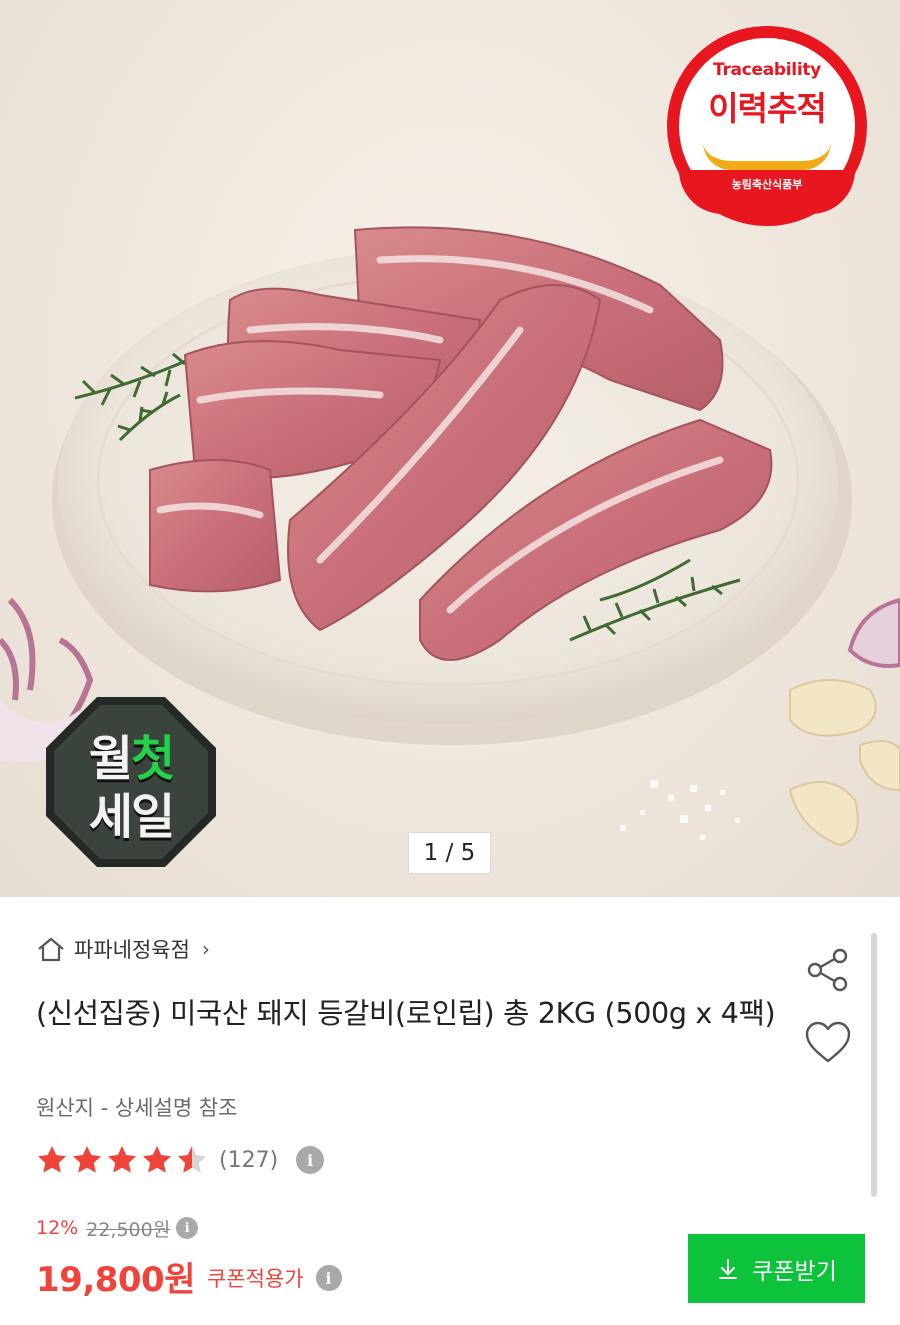  Describe the element at coordinates (131, 782) in the screenshot. I see `monthly-sale-badge: 월첫 세일` at that location.